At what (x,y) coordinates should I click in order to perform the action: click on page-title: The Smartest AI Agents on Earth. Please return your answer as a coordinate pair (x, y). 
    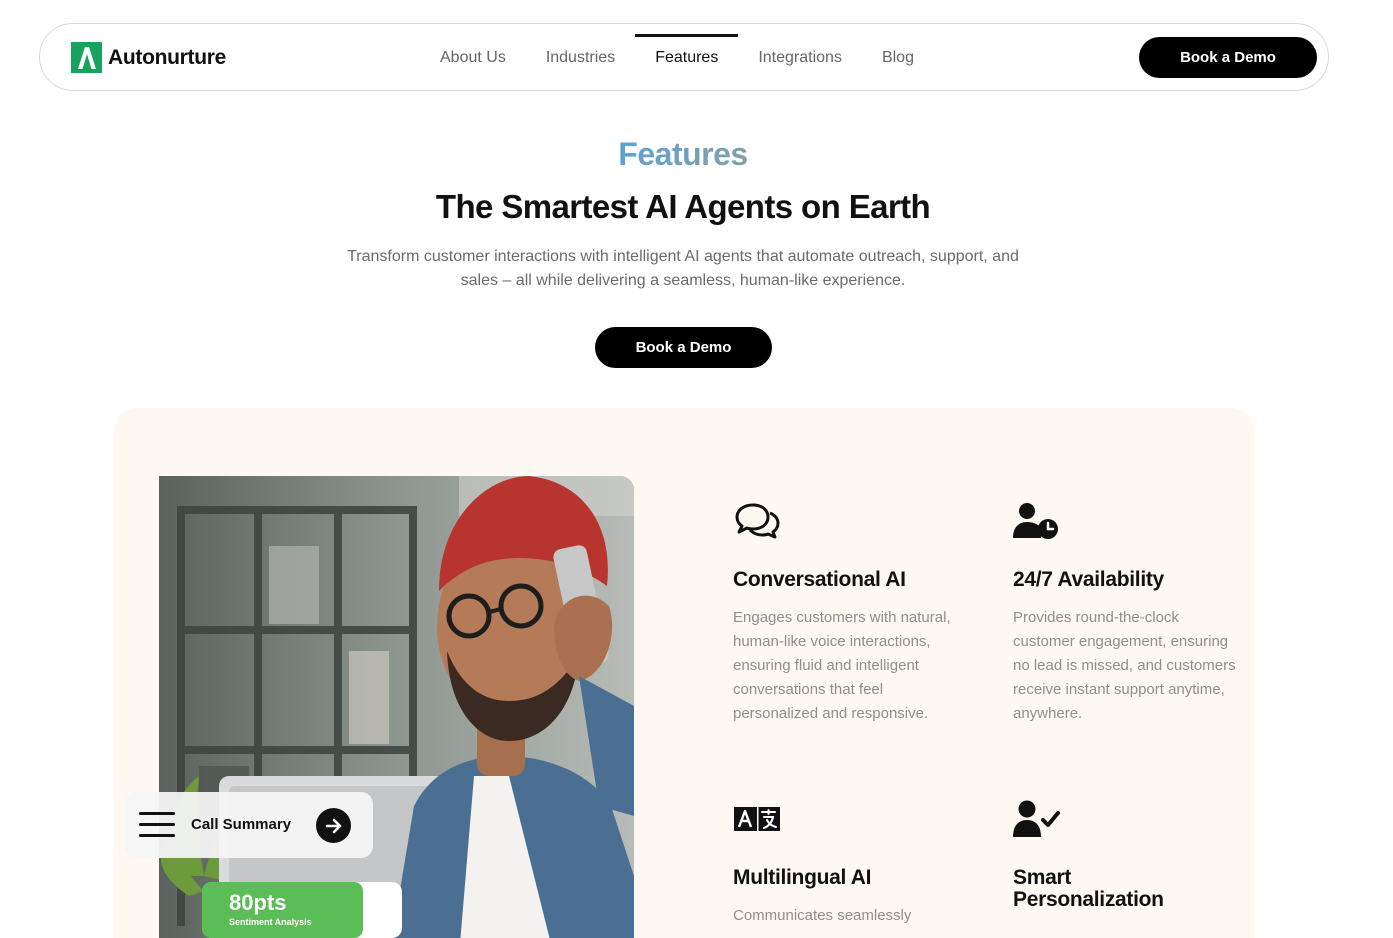
    Looking at the image, I should click on (683, 206).